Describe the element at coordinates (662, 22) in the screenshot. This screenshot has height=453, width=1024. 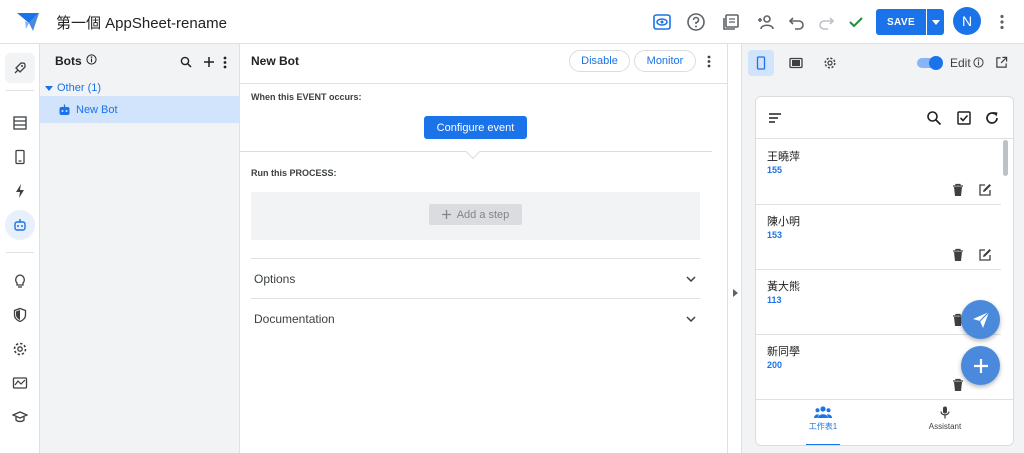
I see `preview-eye-icon` at that location.